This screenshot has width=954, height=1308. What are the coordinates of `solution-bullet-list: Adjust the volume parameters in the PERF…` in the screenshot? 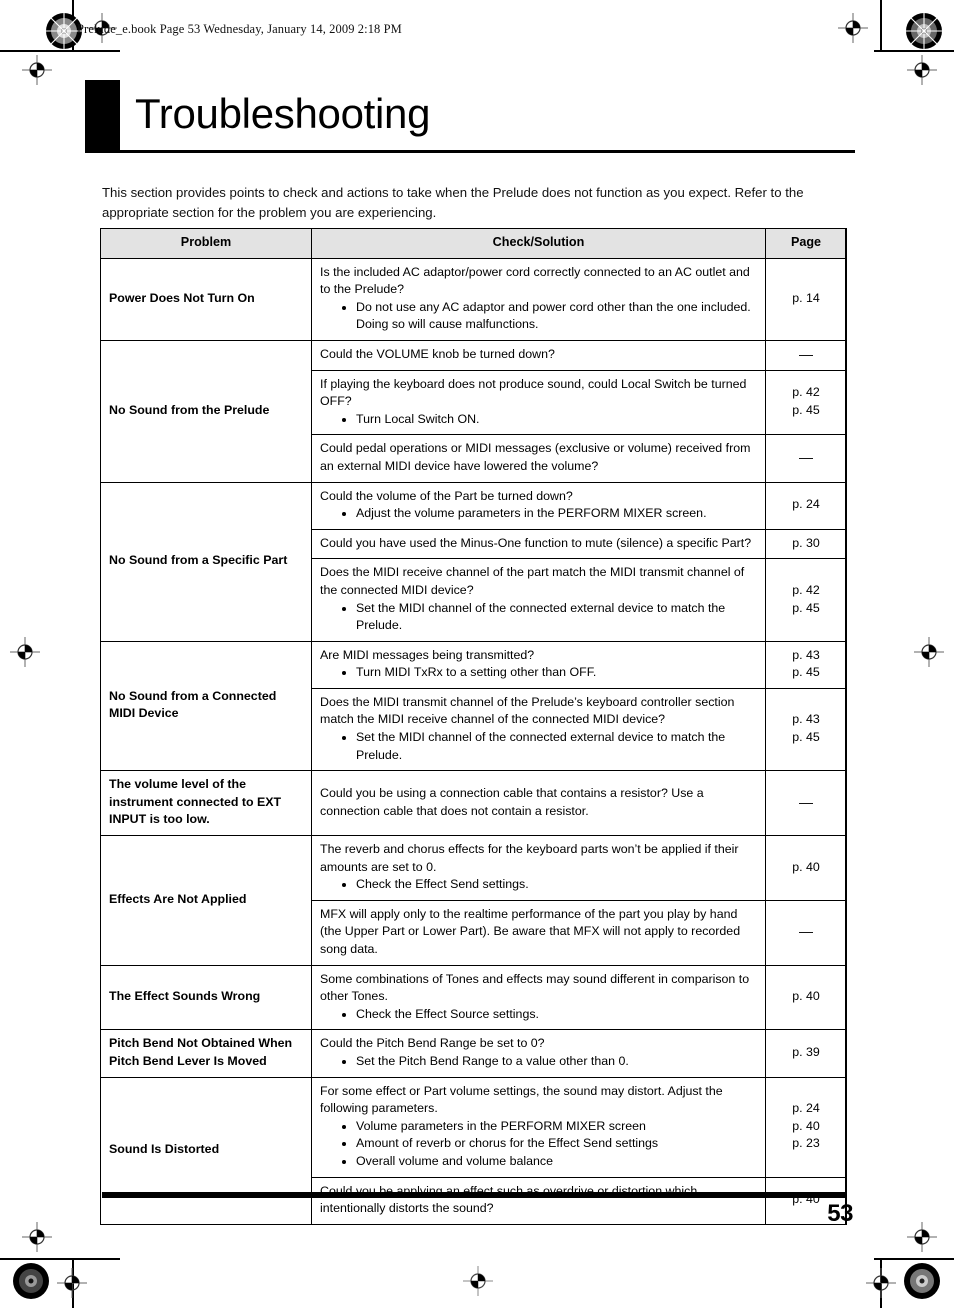 It's located at (538, 514).